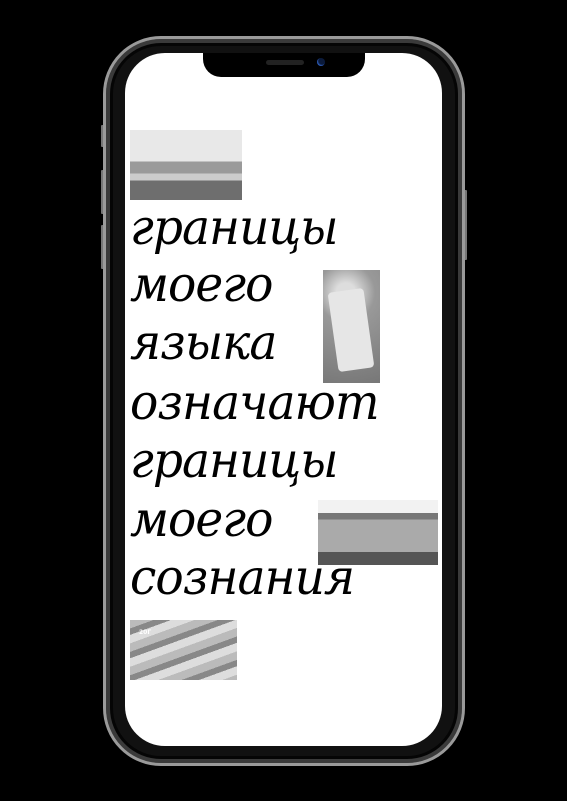 The height and width of the screenshot is (801, 567). Describe the element at coordinates (285, 62) in the screenshot. I see `speaker-icon` at that location.